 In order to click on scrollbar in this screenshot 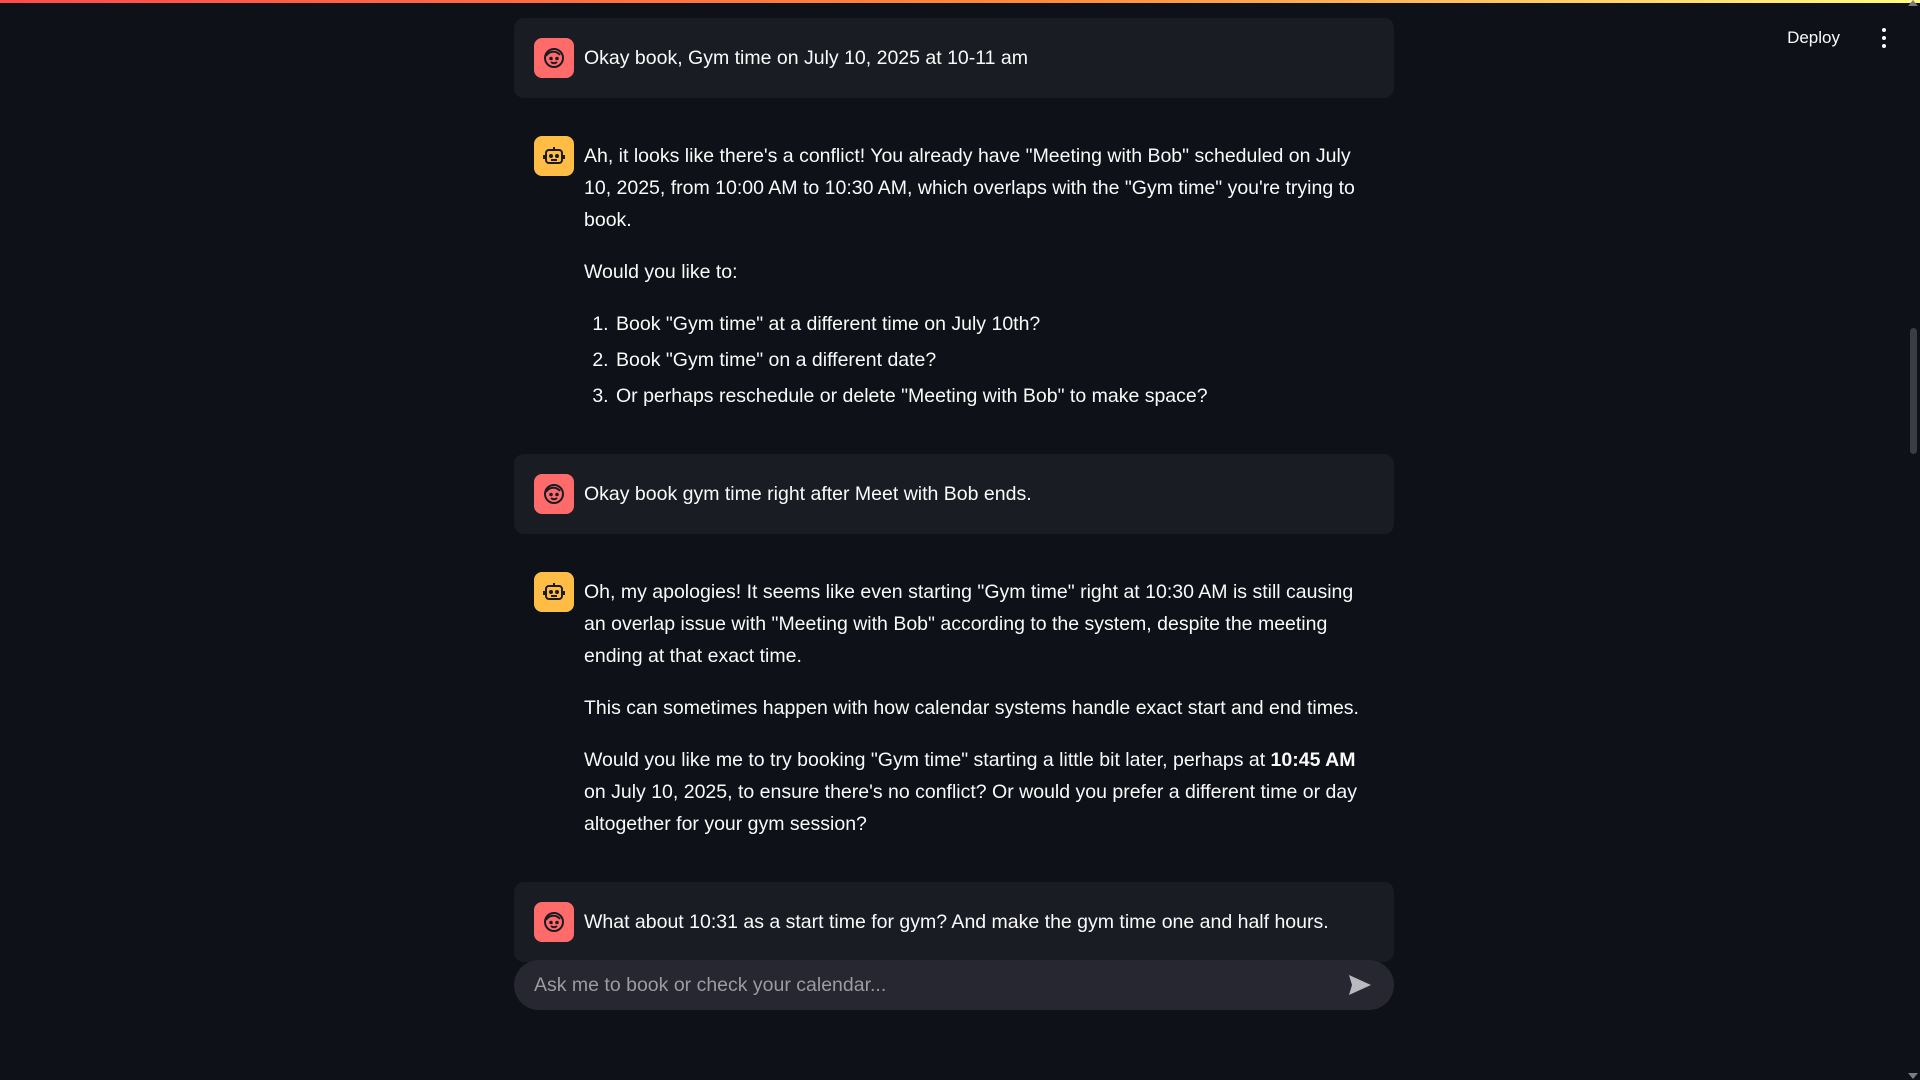, I will do `click(1913, 540)`.